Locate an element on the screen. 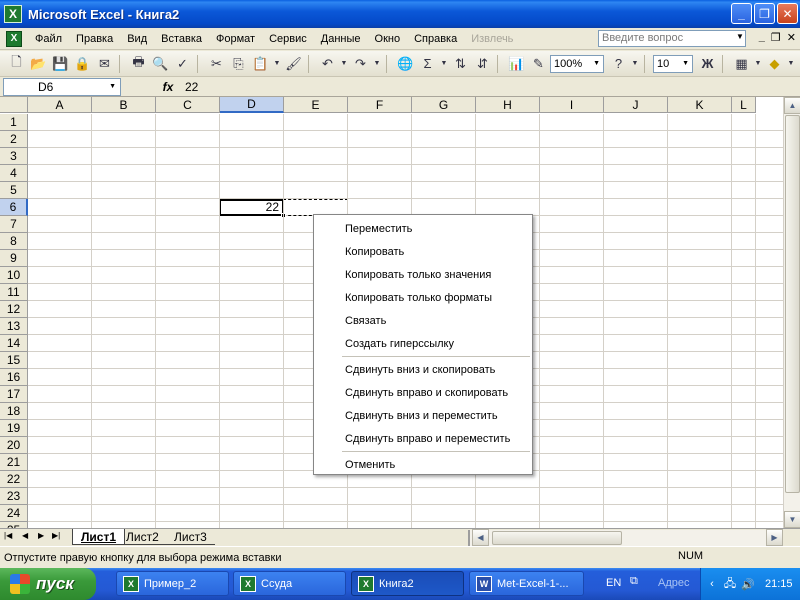 Image resolution: width=800 pixels, height=600 pixels. active-cell: 22 is located at coordinates (251, 207).